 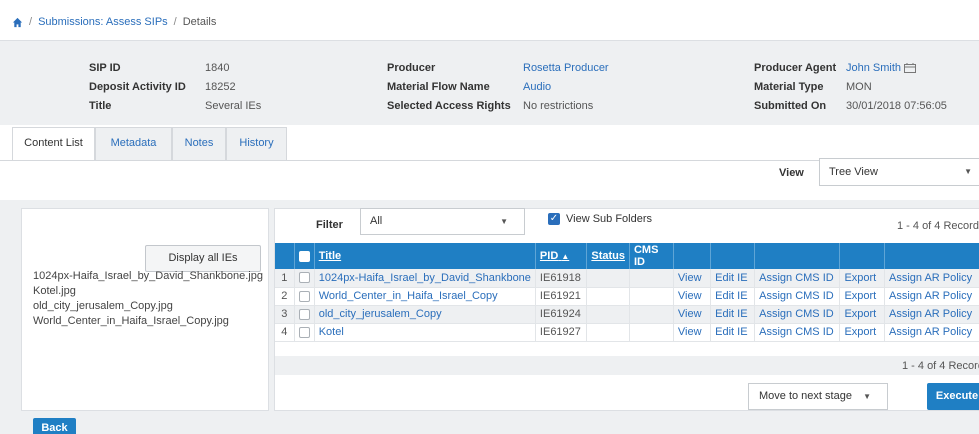 I want to click on producer-link: Rosetta Producer, so click(x=566, y=68).